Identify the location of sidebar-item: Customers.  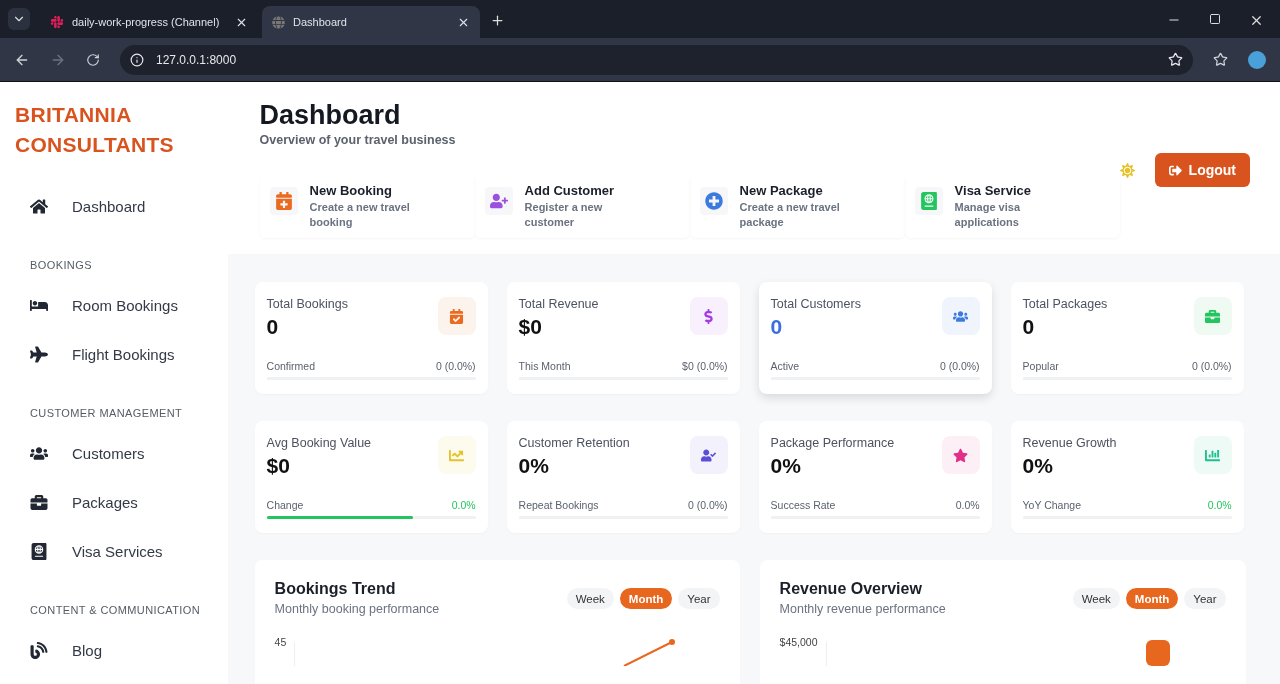
(115, 453).